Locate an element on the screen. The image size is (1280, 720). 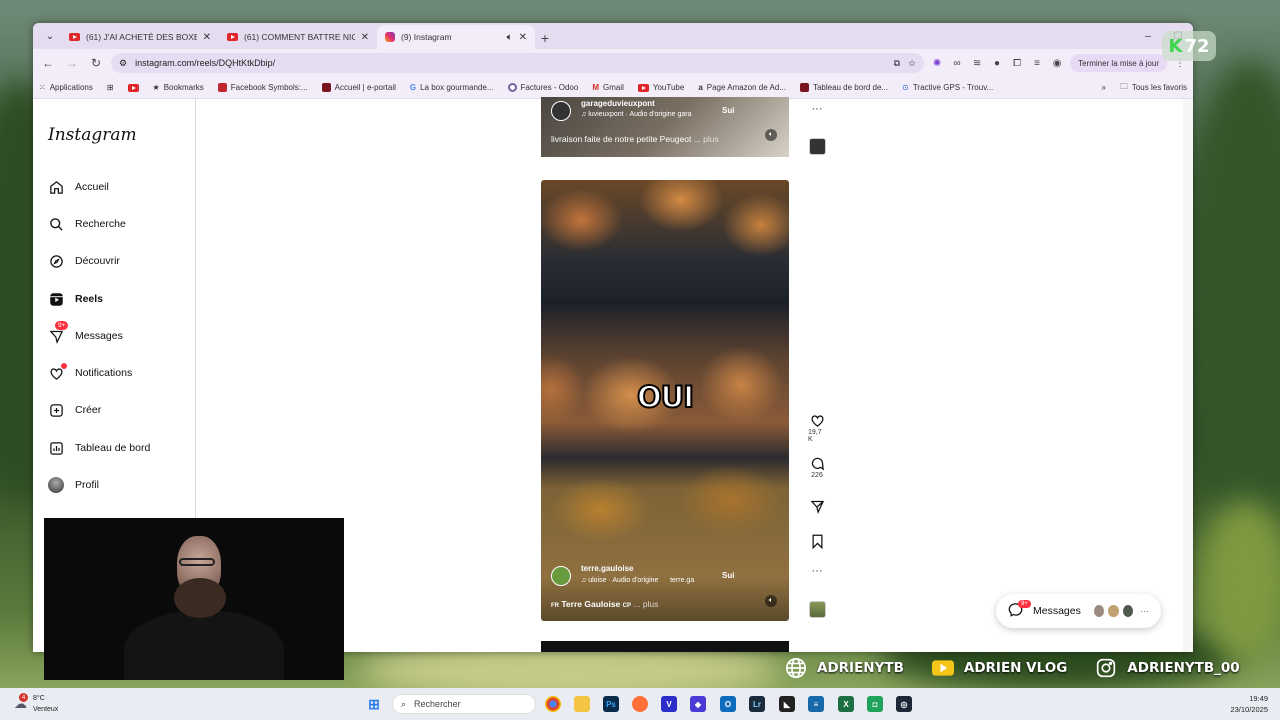
reel-audio: ♫ uloise · Audio d'origine terre.ga is located at coordinates (637, 580).